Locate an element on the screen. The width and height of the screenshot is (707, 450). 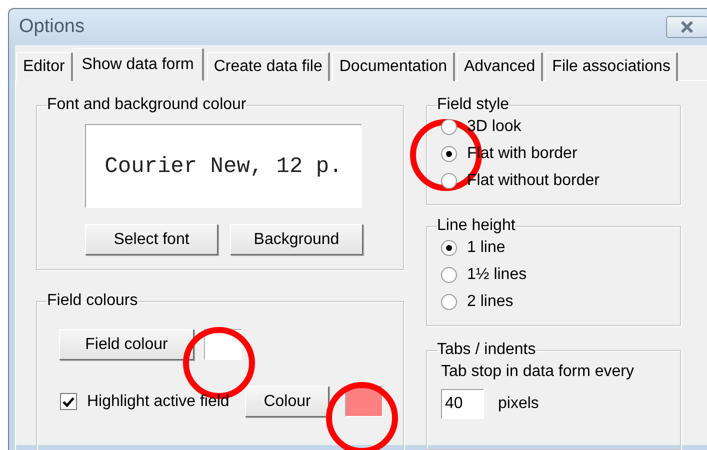
radio-label: 3D look is located at coordinates (494, 127).